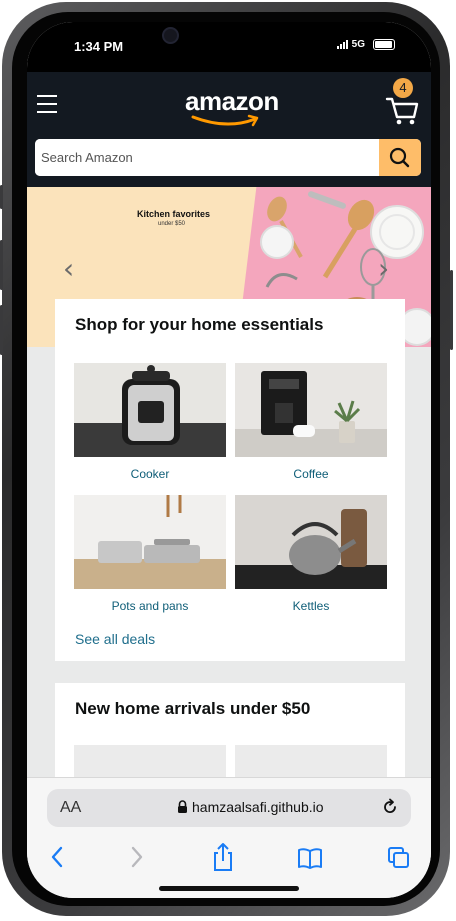  Describe the element at coordinates (57, 857) in the screenshot. I see `back-icon` at that location.